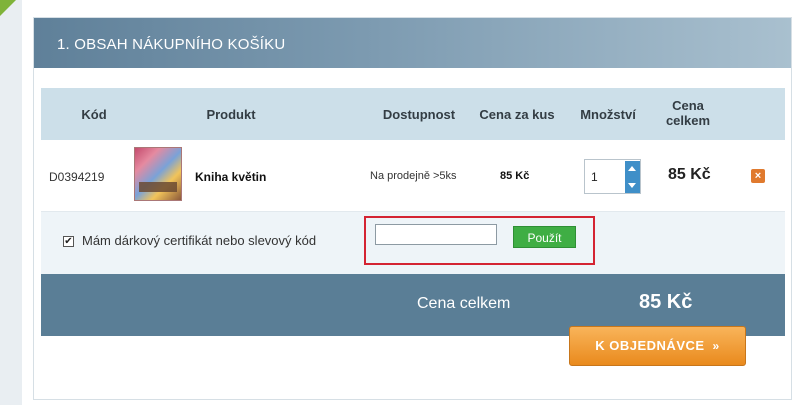  What do you see at coordinates (77, 177) in the screenshot?
I see `item-code: D0394219` at bounding box center [77, 177].